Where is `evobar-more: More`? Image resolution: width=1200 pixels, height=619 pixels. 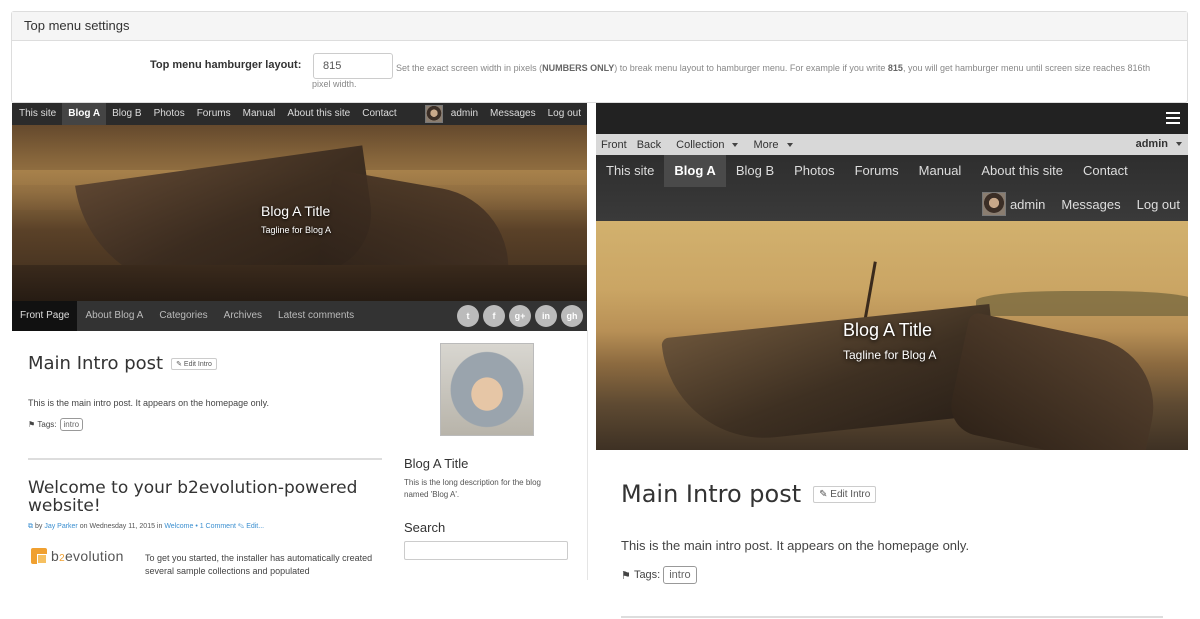
evobar-more: More is located at coordinates (770, 145).